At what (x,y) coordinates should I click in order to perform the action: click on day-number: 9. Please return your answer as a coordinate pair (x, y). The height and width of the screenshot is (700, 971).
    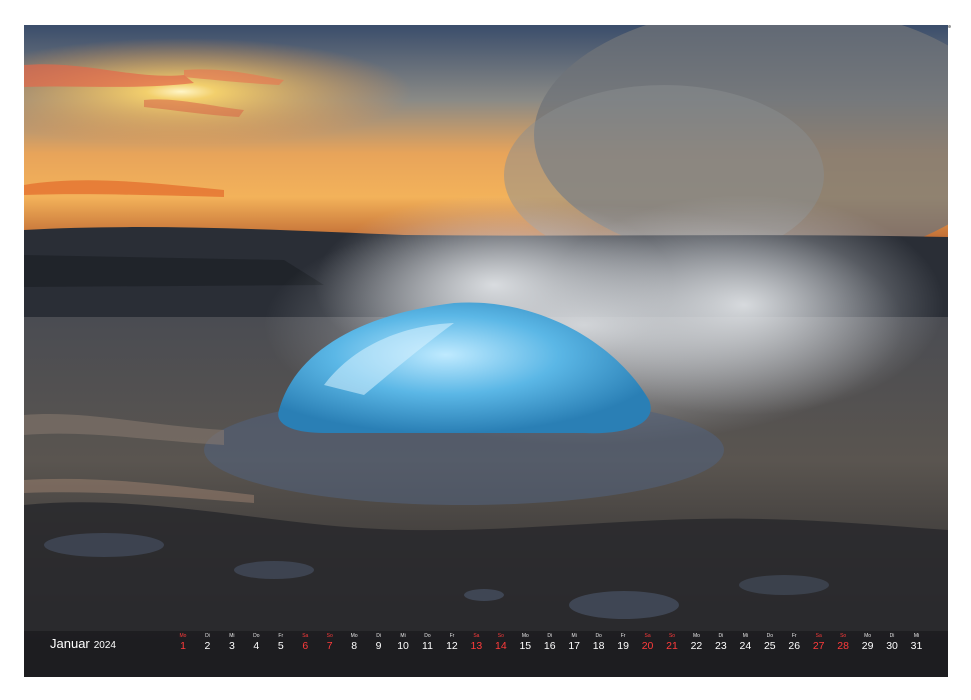
    Looking at the image, I should click on (378, 646).